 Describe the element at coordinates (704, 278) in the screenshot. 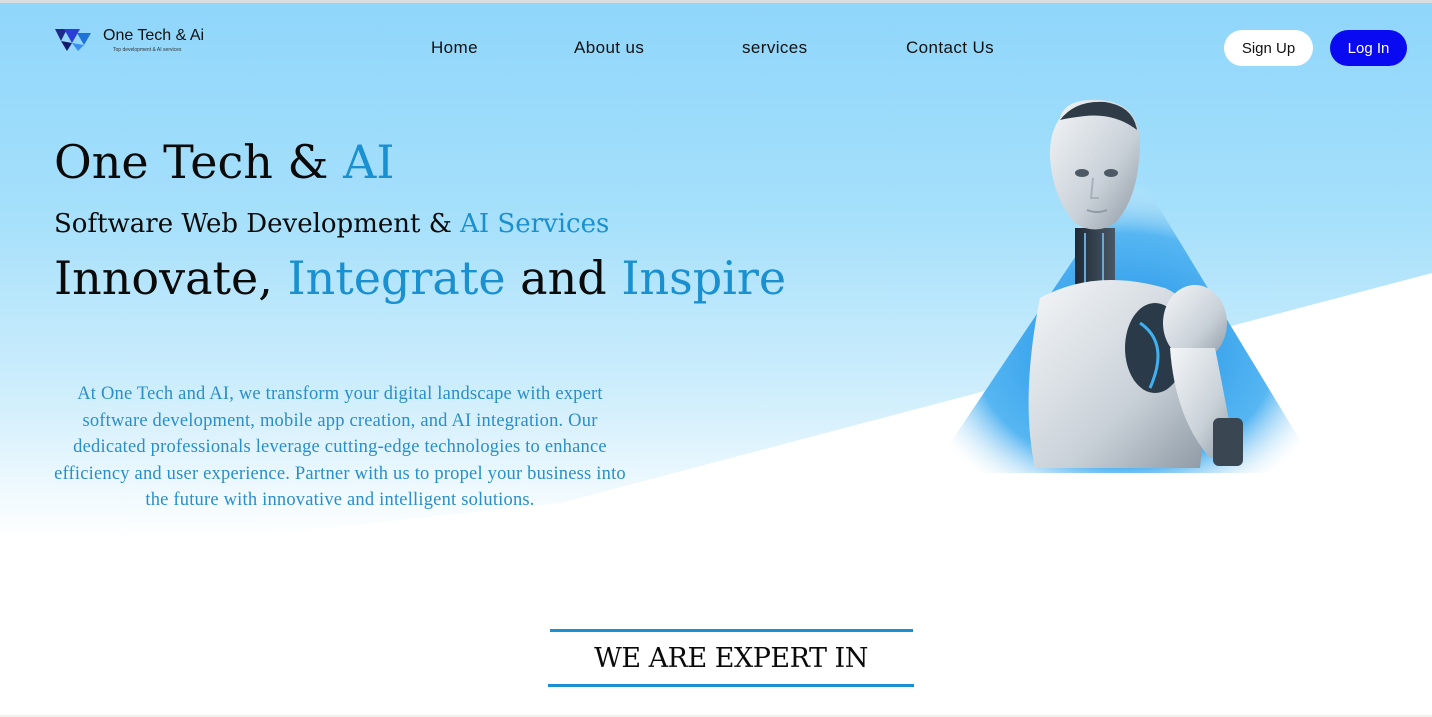

I see `slogan-inspire: Inspire` at that location.